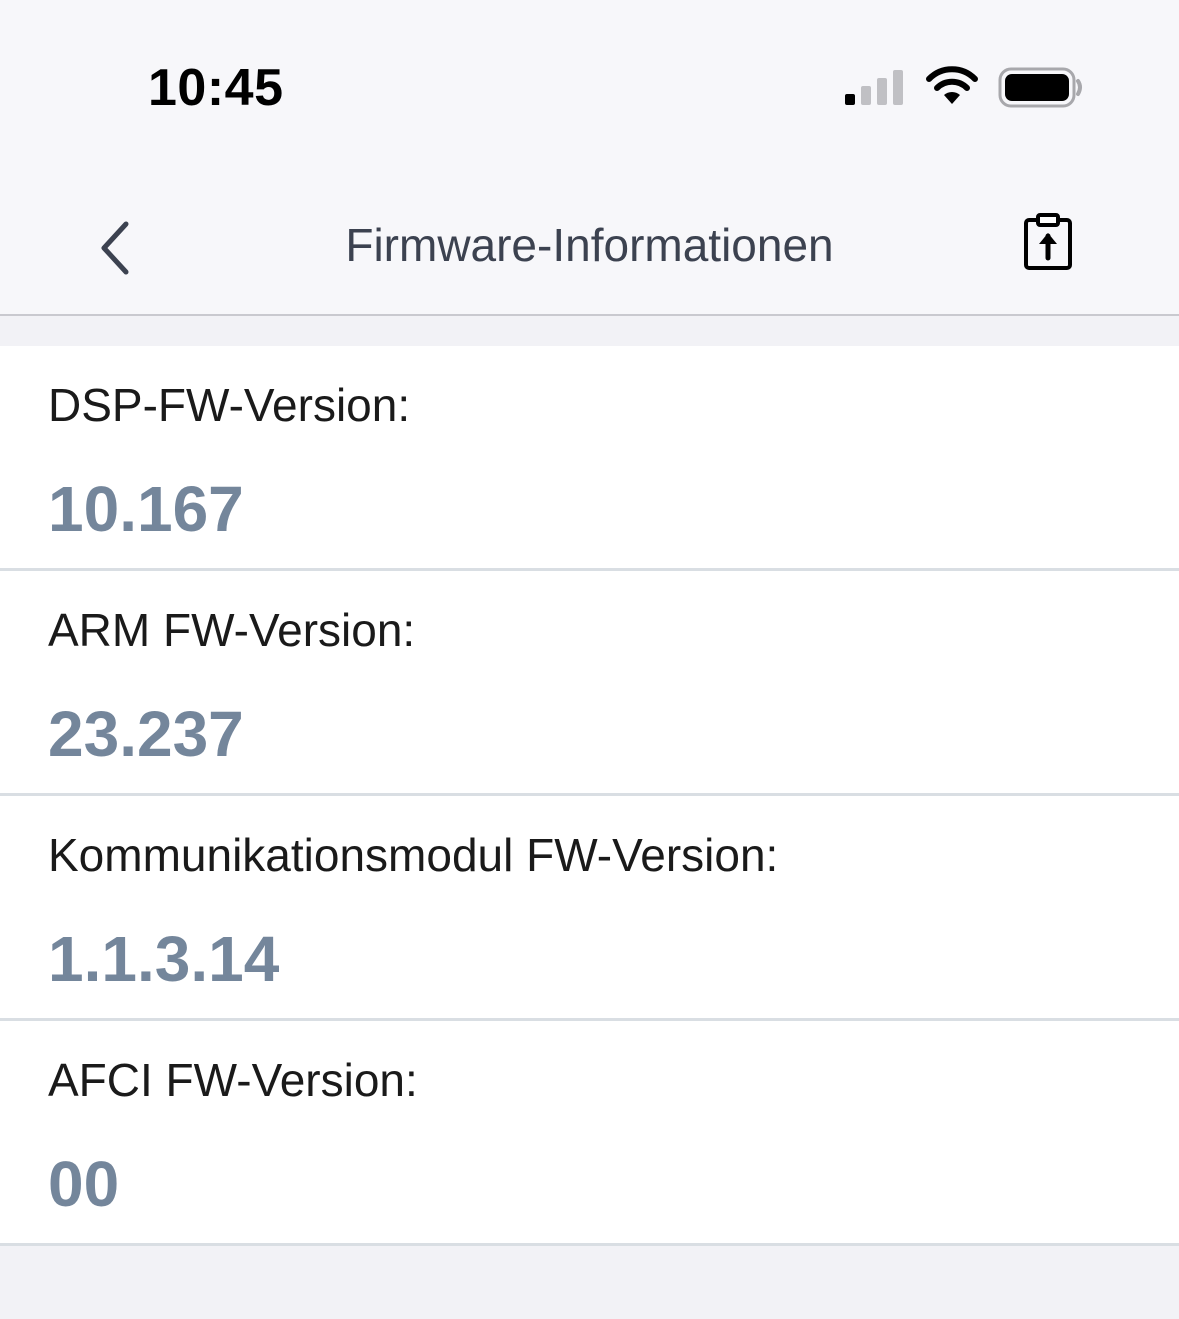  What do you see at coordinates (146, 734) in the screenshot?
I see `firmware-value: 23.237` at bounding box center [146, 734].